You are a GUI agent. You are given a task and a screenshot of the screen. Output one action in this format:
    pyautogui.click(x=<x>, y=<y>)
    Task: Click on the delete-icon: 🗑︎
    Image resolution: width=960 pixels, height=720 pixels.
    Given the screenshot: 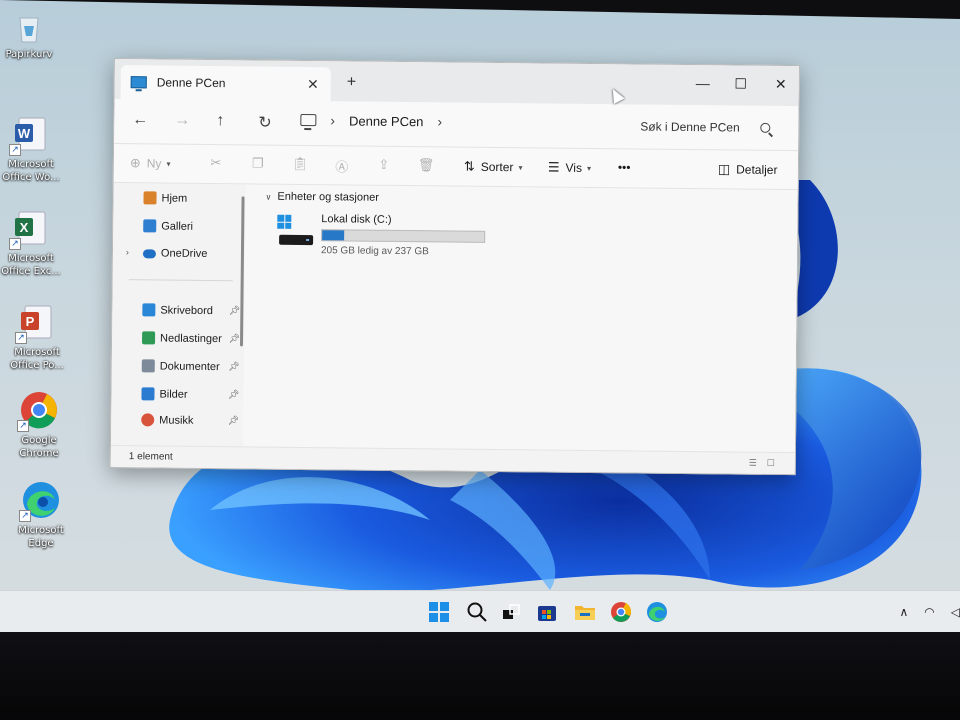 What is the action you would take?
    pyautogui.click(x=426, y=165)
    